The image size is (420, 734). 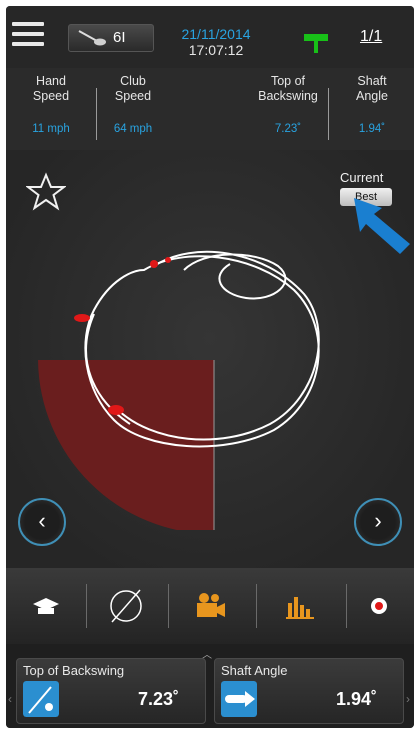 I want to click on toolbar-item-record, so click(x=379, y=606).